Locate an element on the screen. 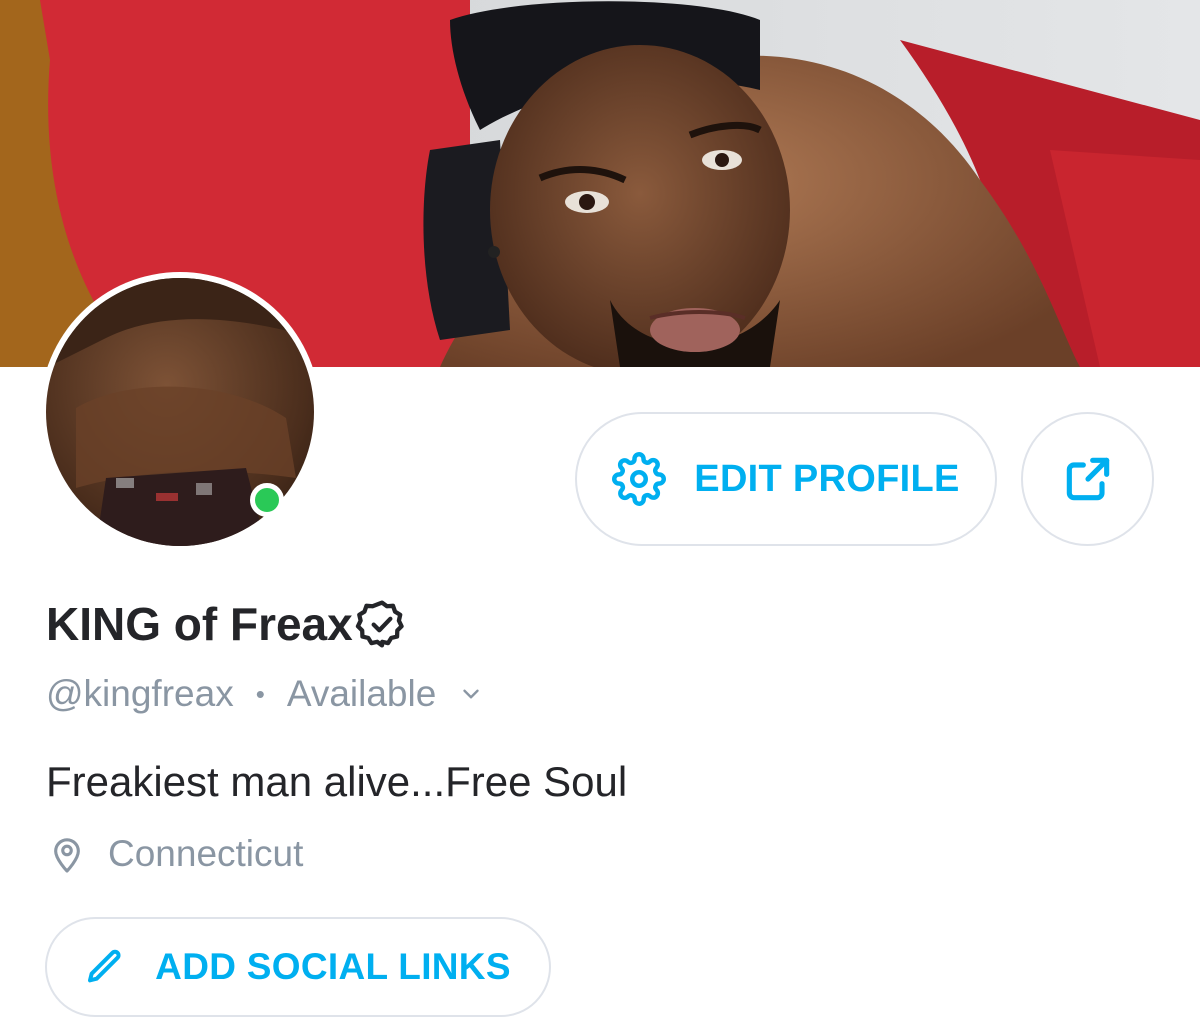 This screenshot has width=1200, height=1024. gear-icon is located at coordinates (639, 479).